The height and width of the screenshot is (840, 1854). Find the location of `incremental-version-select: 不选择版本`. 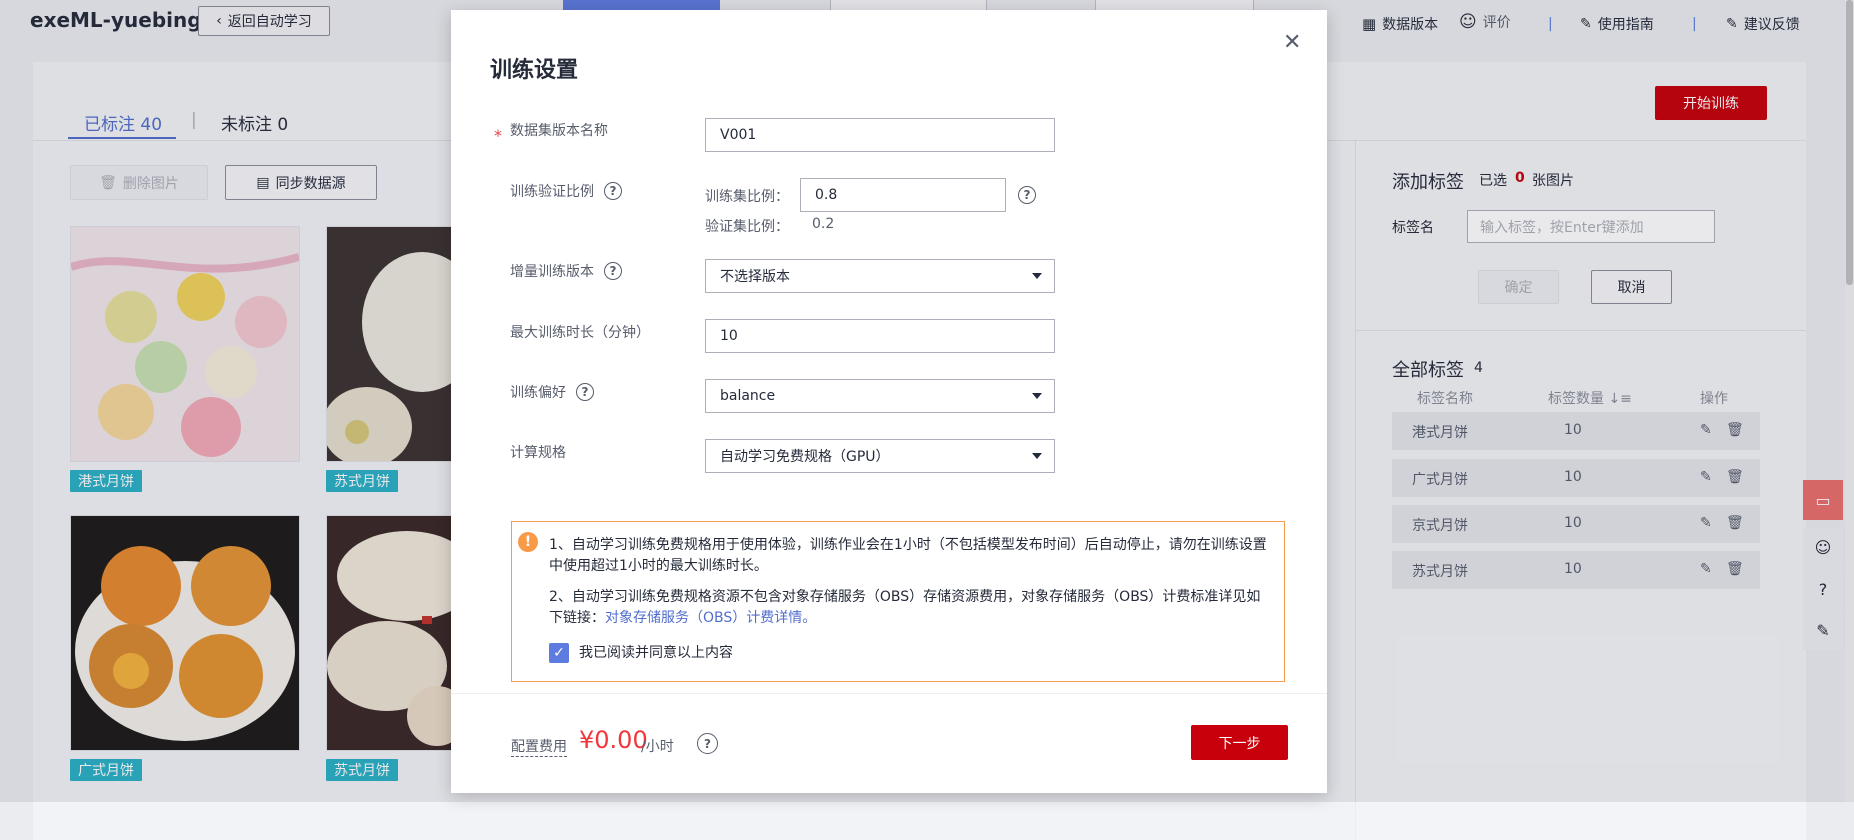

incremental-version-select: 不选择版本 is located at coordinates (880, 276).